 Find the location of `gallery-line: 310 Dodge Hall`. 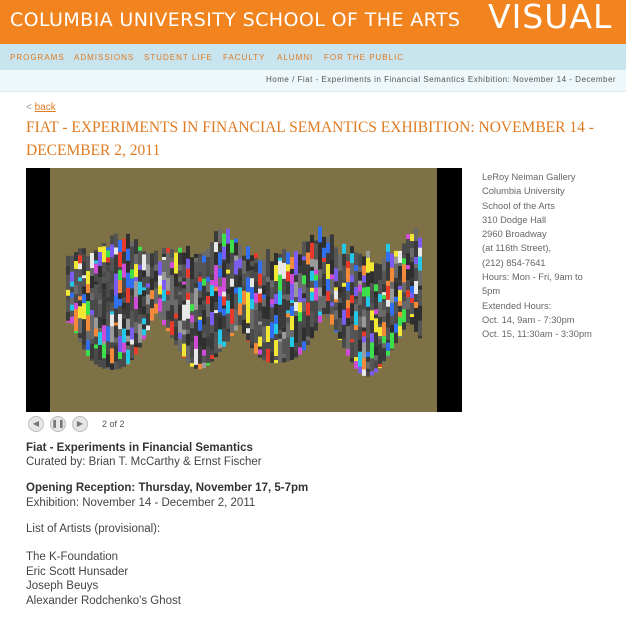

gallery-line: 310 Dodge Hall is located at coordinates (514, 219).